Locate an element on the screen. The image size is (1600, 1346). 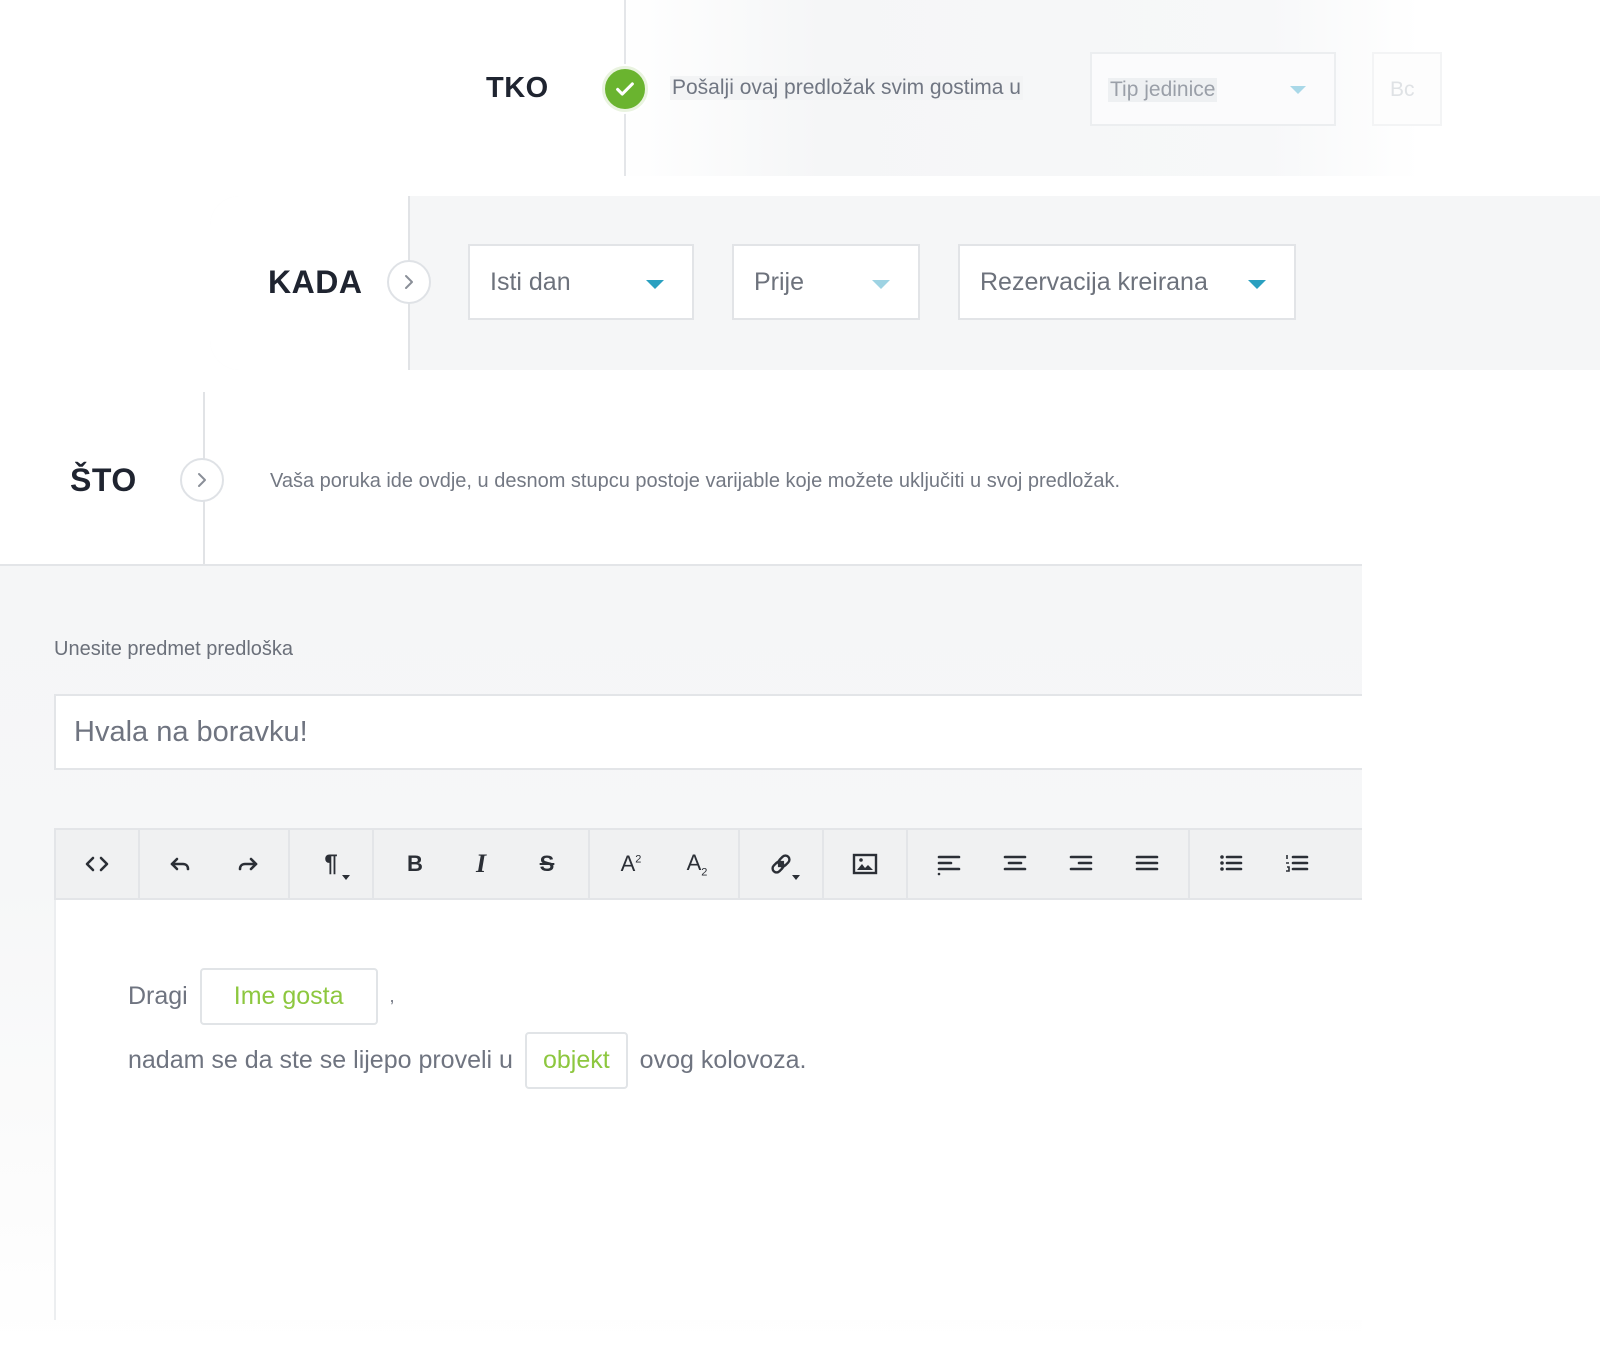
ordered-list-icon is located at coordinates (1297, 864).